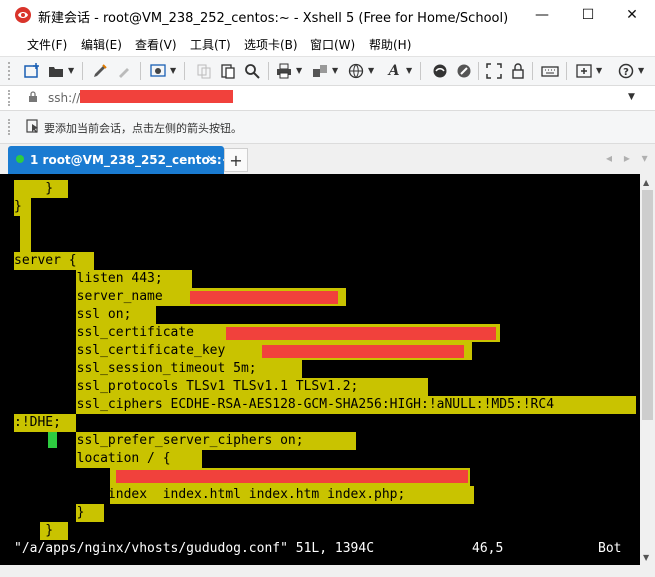 This screenshot has width=655, height=577. What do you see at coordinates (204, 71) in the screenshot?
I see `copy-icon` at bounding box center [204, 71].